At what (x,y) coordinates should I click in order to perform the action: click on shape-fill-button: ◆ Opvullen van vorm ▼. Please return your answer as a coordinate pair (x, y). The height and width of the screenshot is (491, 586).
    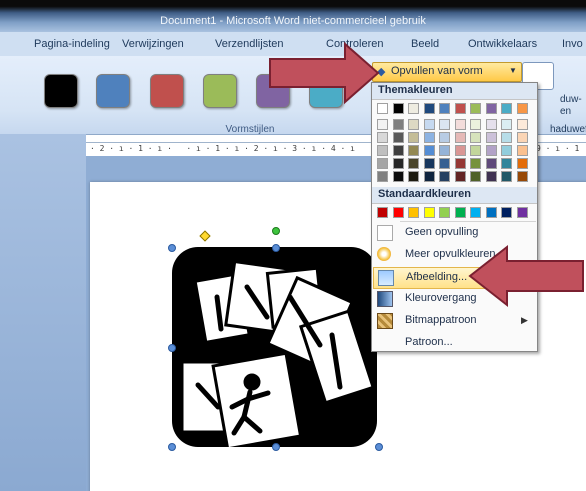
    Looking at the image, I should click on (447, 72).